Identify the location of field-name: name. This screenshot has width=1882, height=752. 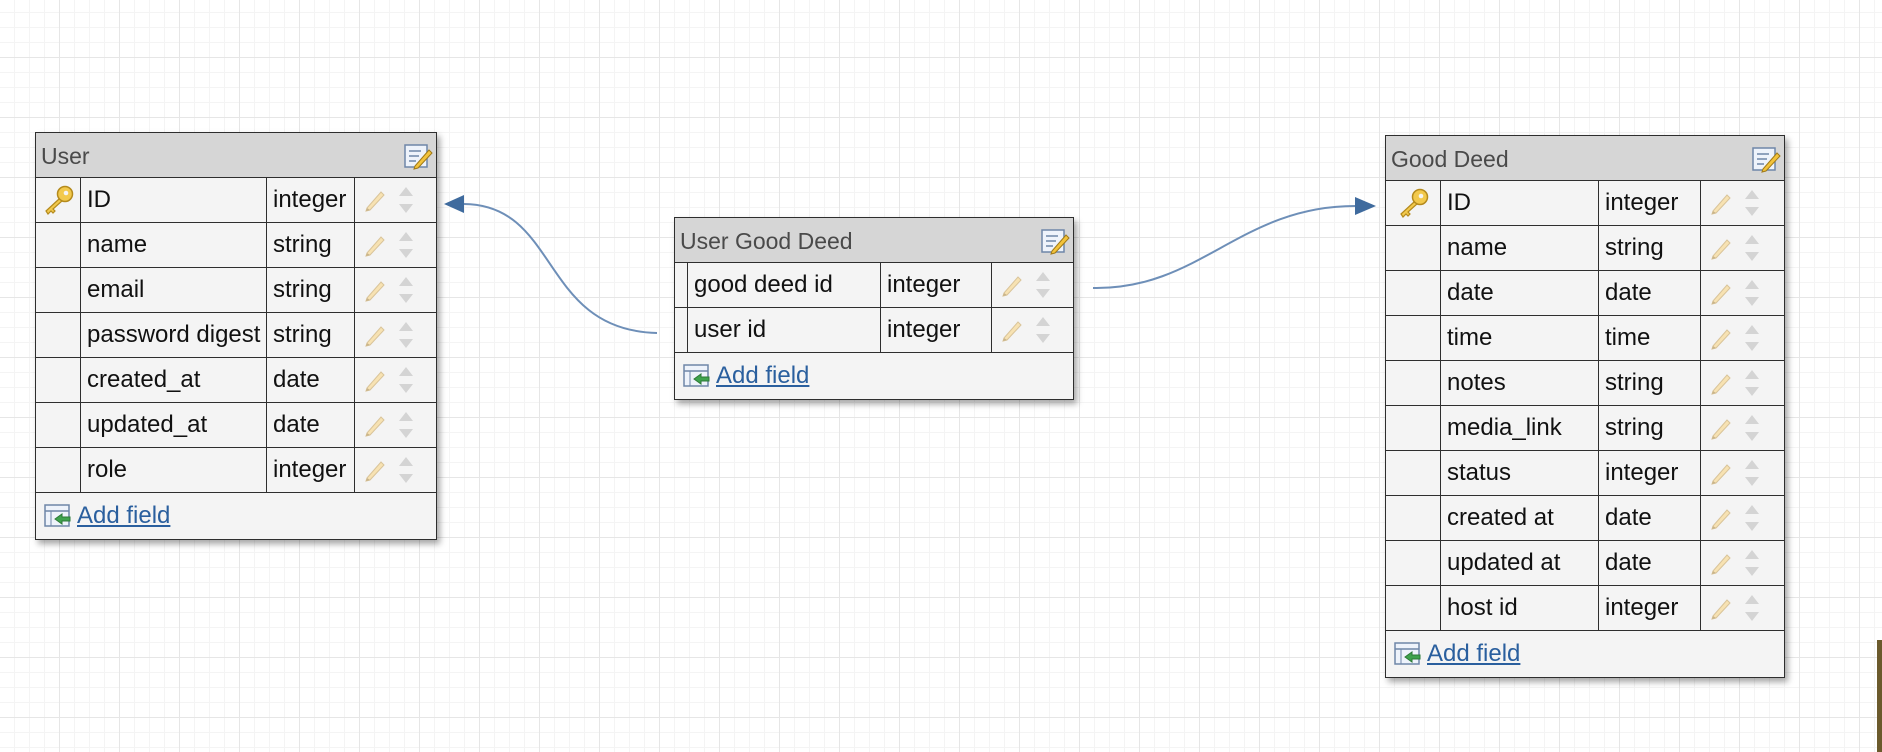
(174, 245).